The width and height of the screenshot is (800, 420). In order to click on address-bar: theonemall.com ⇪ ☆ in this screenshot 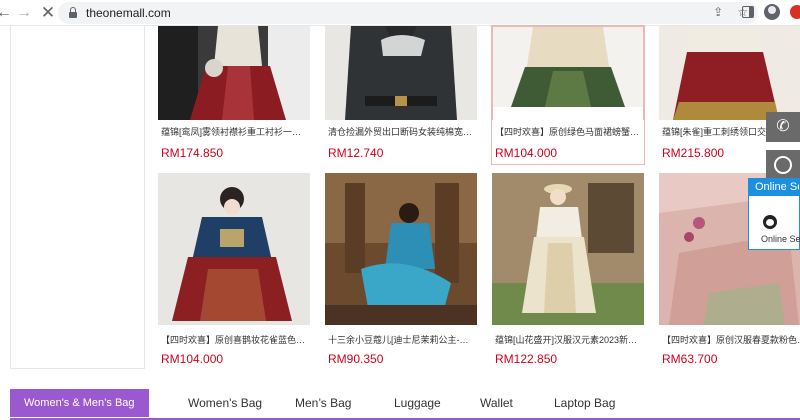, I will do `click(408, 13)`.